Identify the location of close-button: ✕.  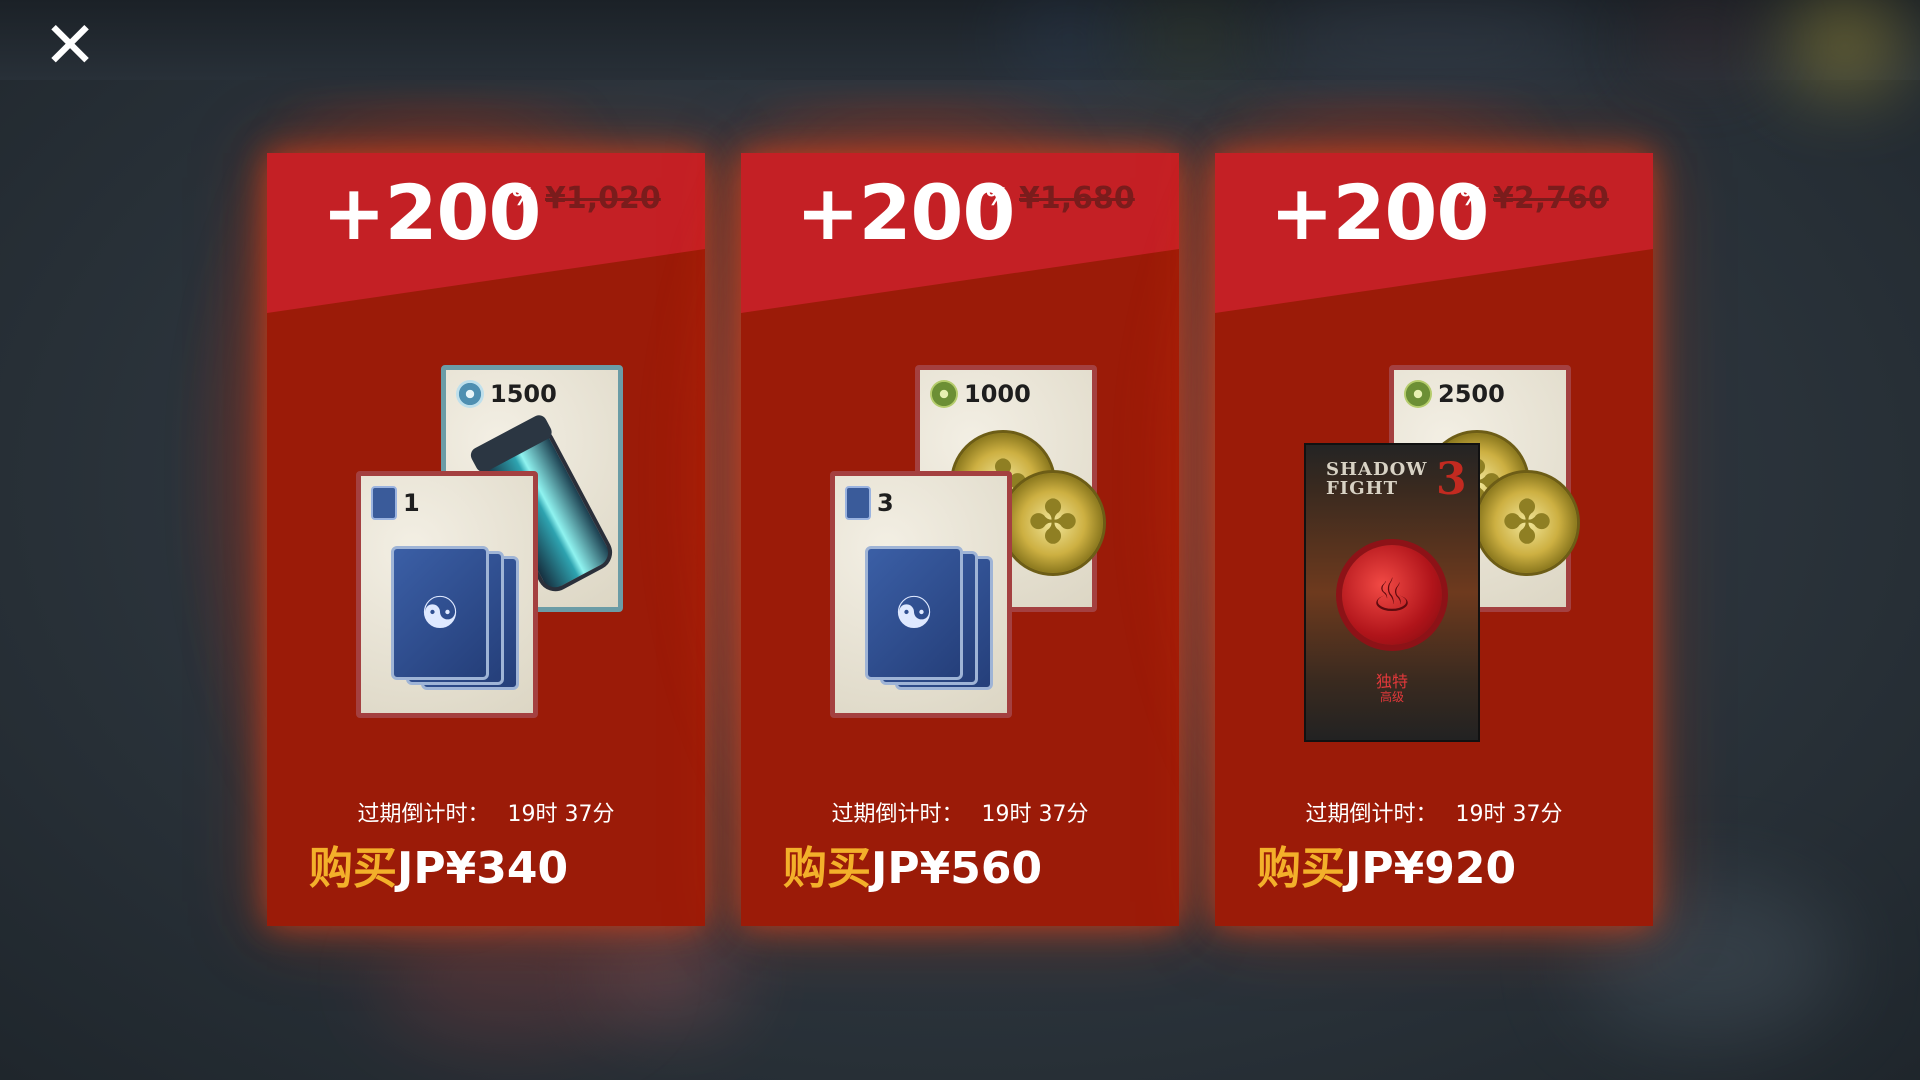
(70, 46).